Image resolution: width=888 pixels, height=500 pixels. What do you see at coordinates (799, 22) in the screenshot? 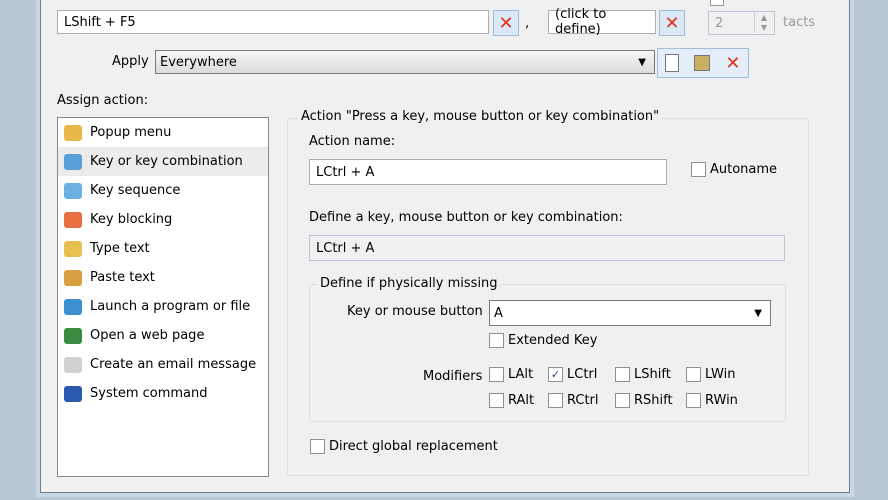
I see `tacts-label: tacts` at bounding box center [799, 22].